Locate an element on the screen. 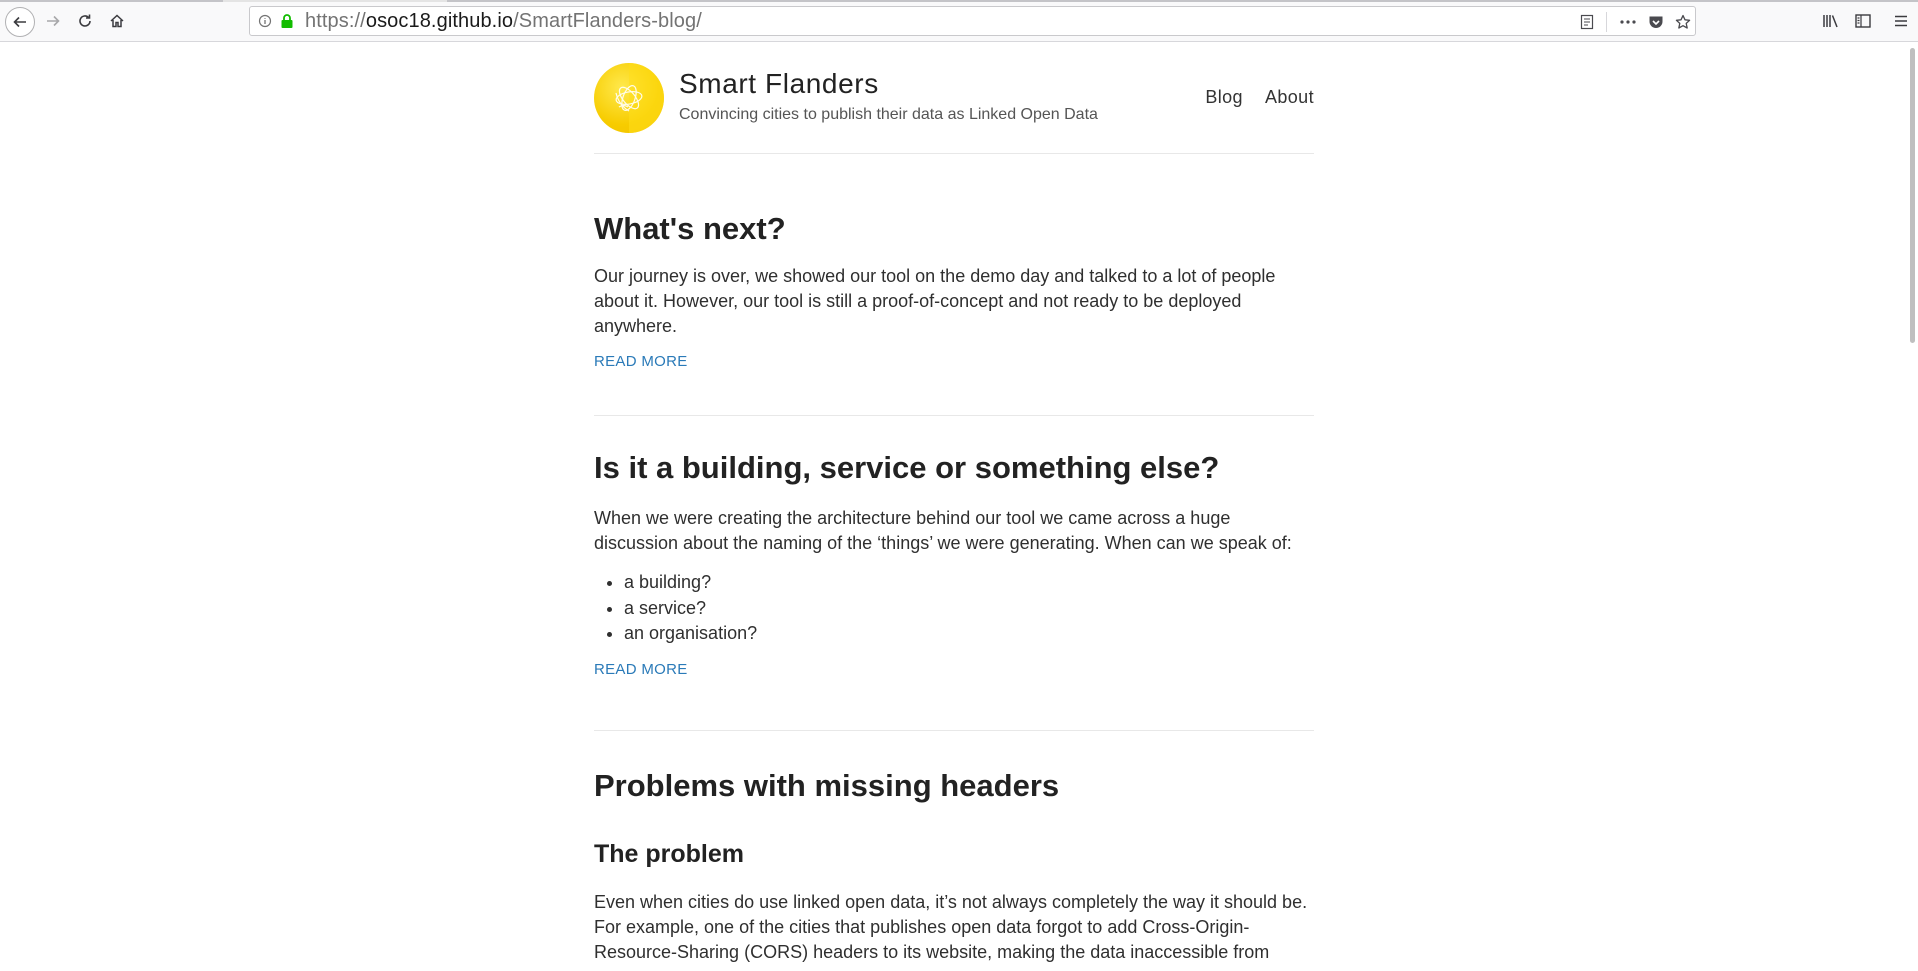  url-host: osoc18.github.io is located at coordinates (439, 21).